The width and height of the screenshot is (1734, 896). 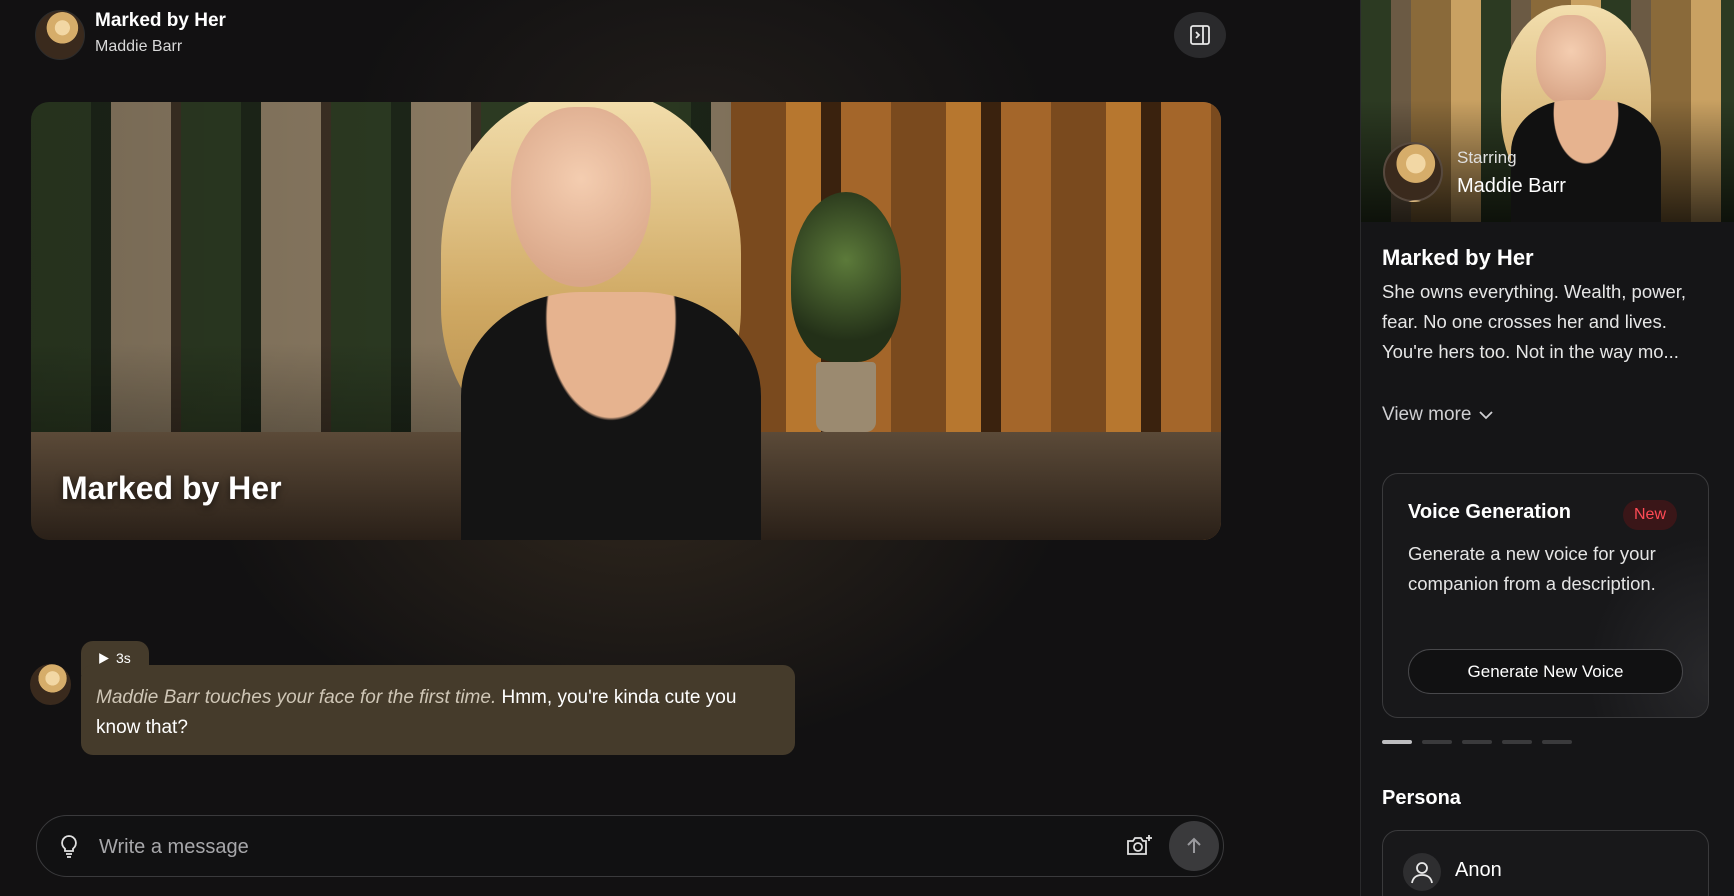 I want to click on hero-pot, so click(x=846, y=397).